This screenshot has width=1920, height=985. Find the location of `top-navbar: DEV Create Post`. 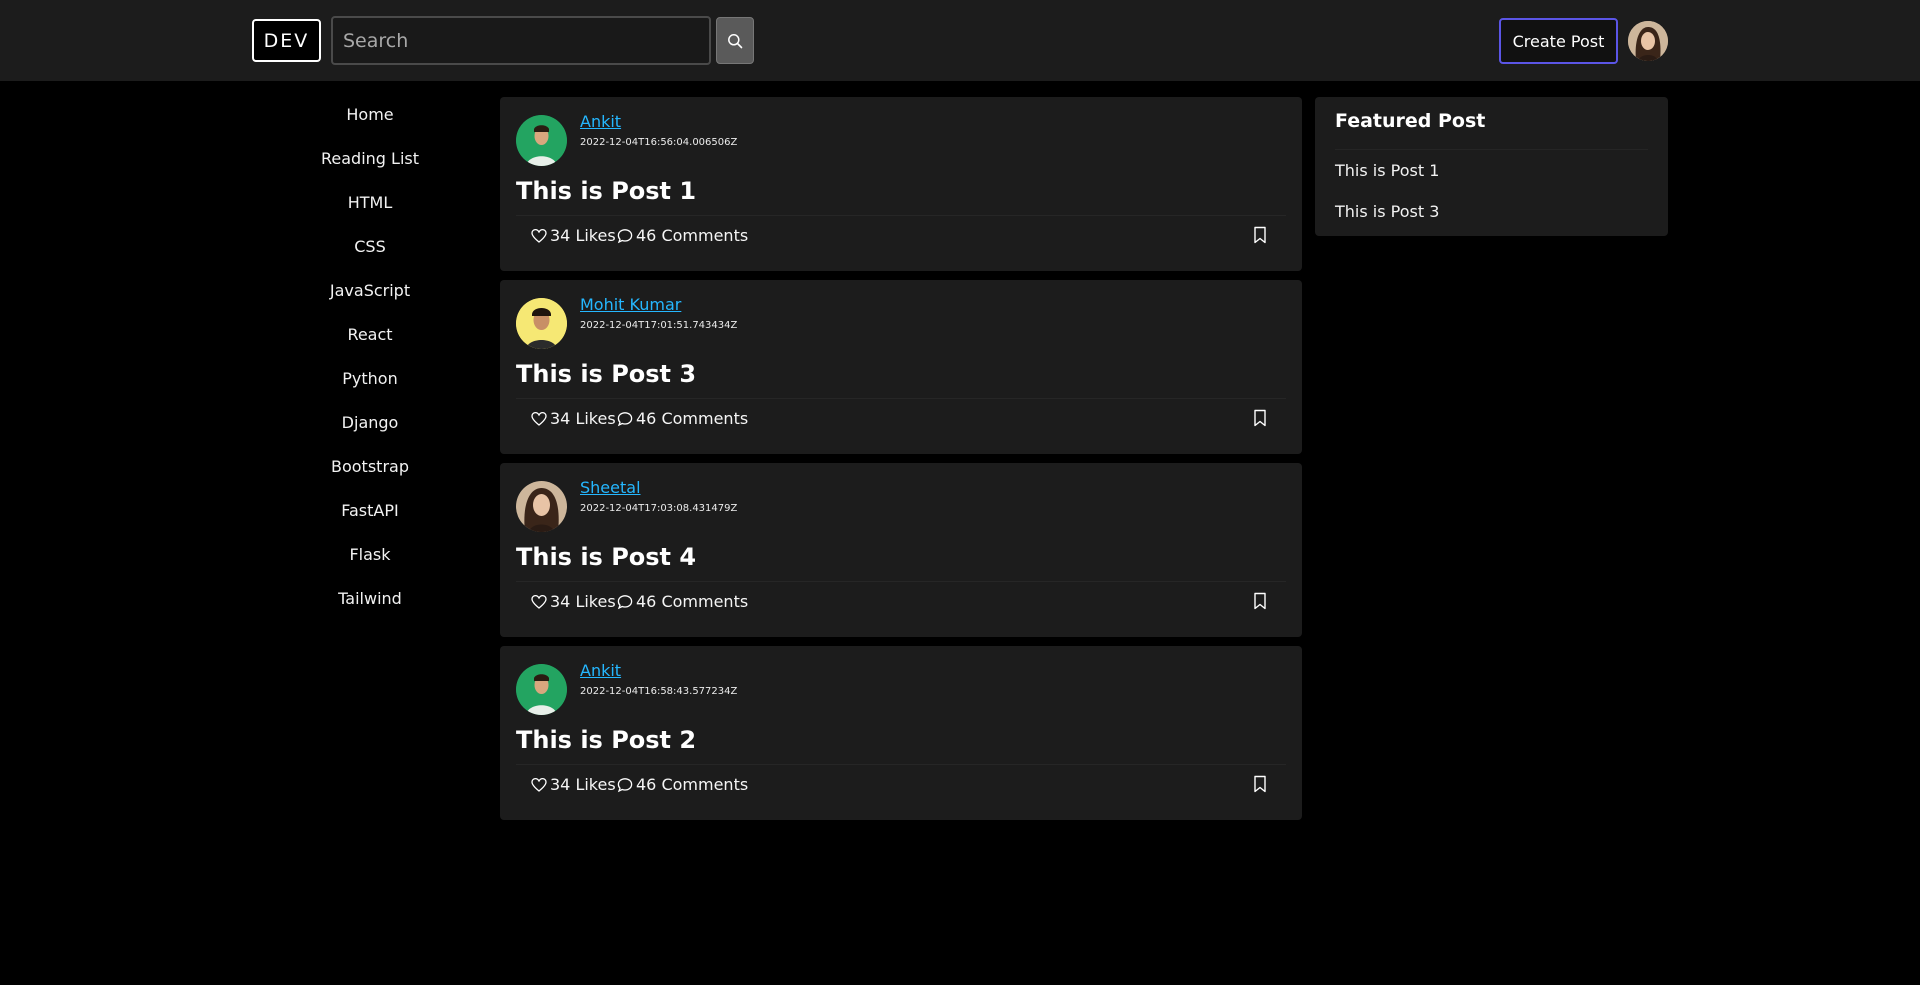

top-navbar: DEV Create Post is located at coordinates (960, 40).